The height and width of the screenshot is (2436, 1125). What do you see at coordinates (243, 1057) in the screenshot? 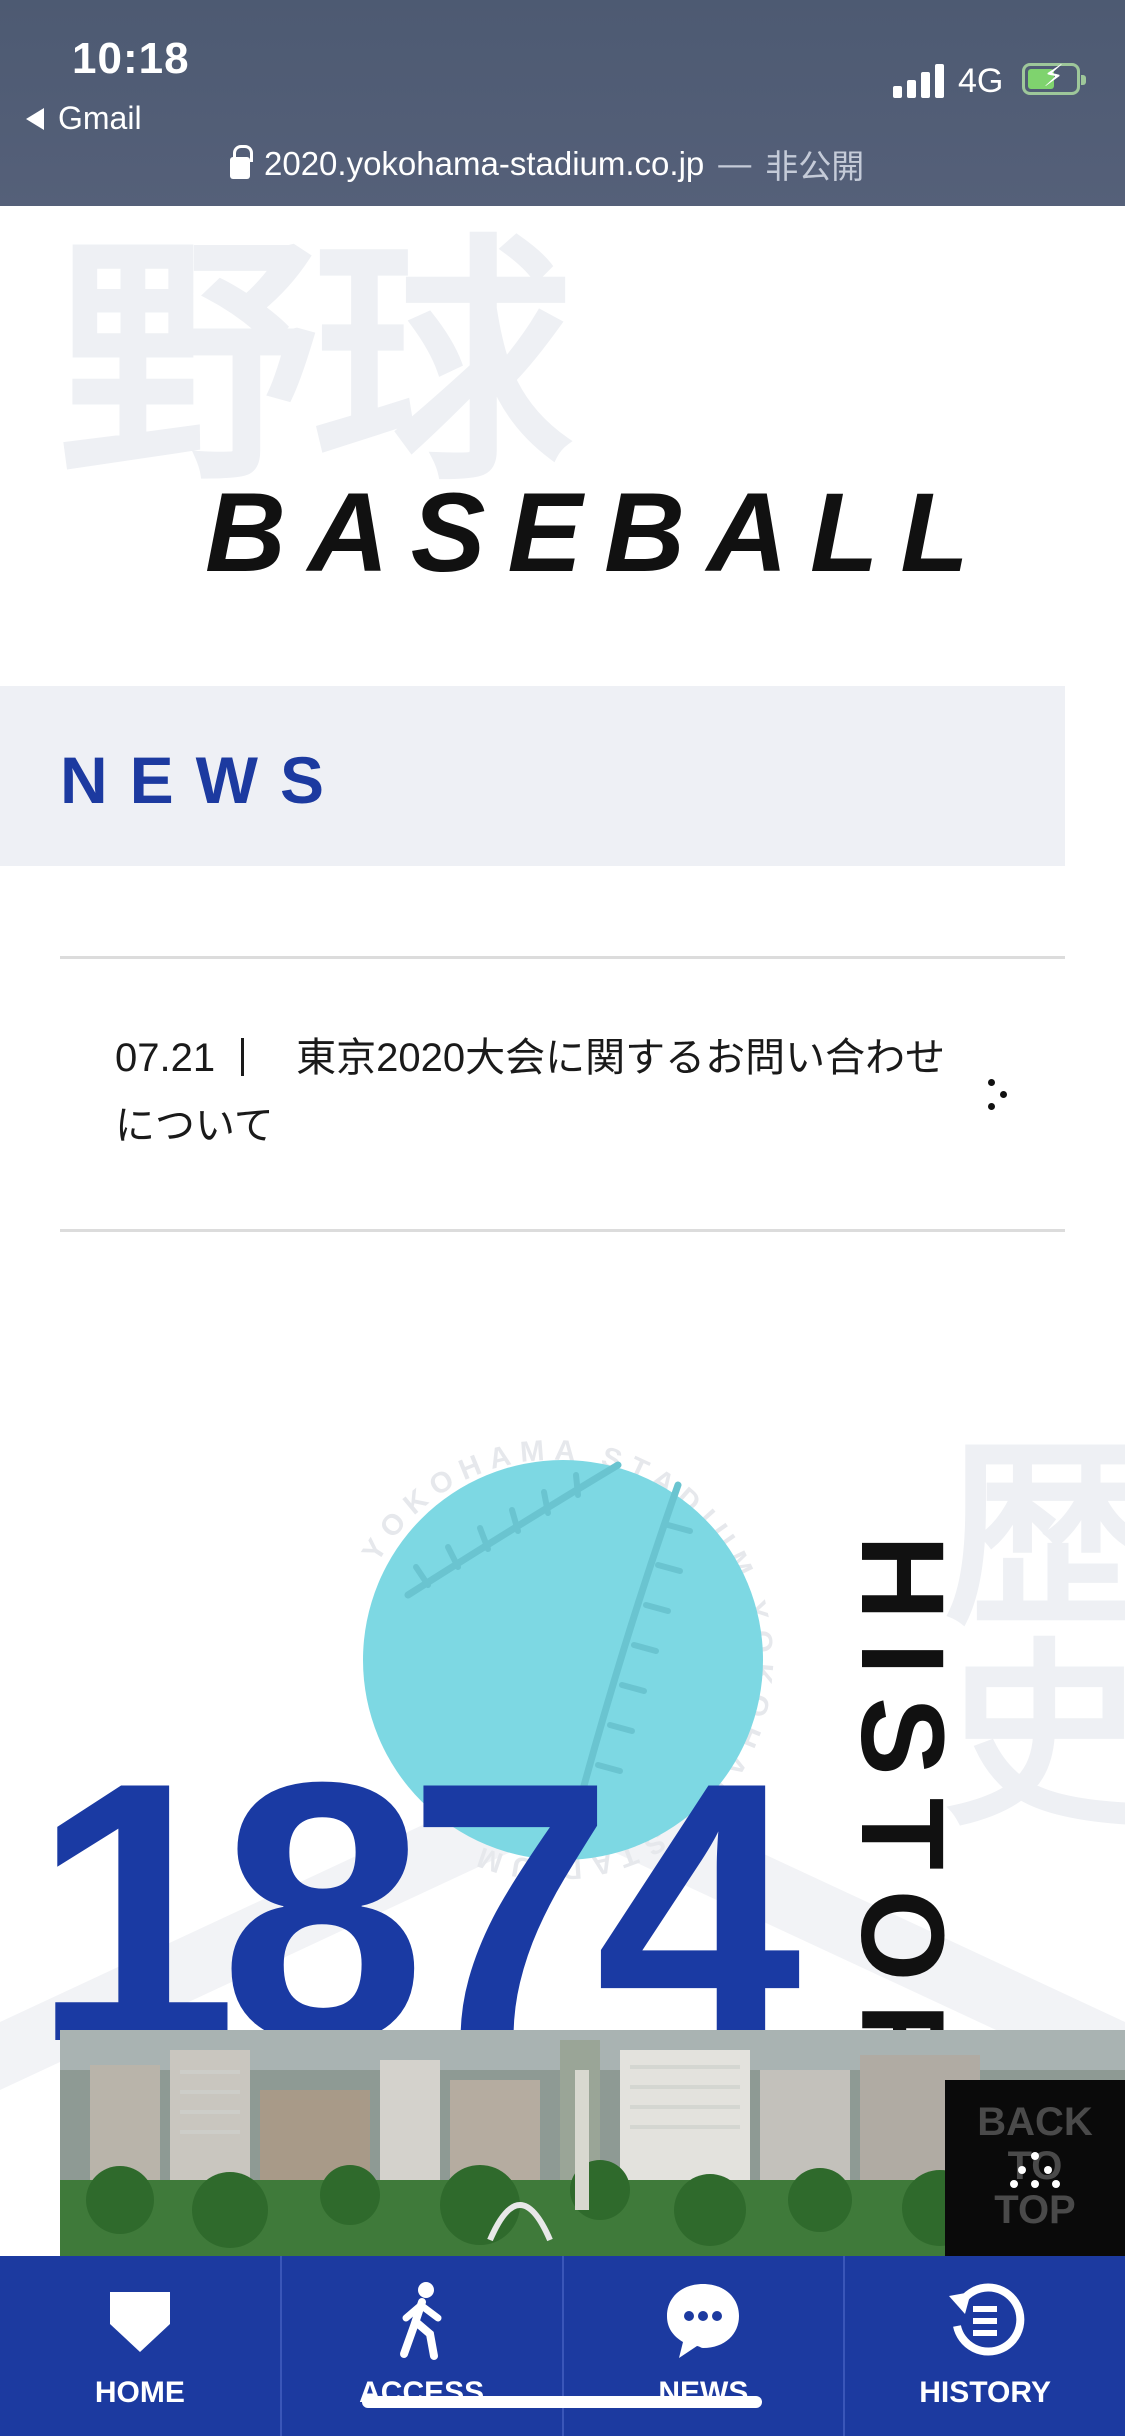
I see `news-item-separator` at bounding box center [243, 1057].